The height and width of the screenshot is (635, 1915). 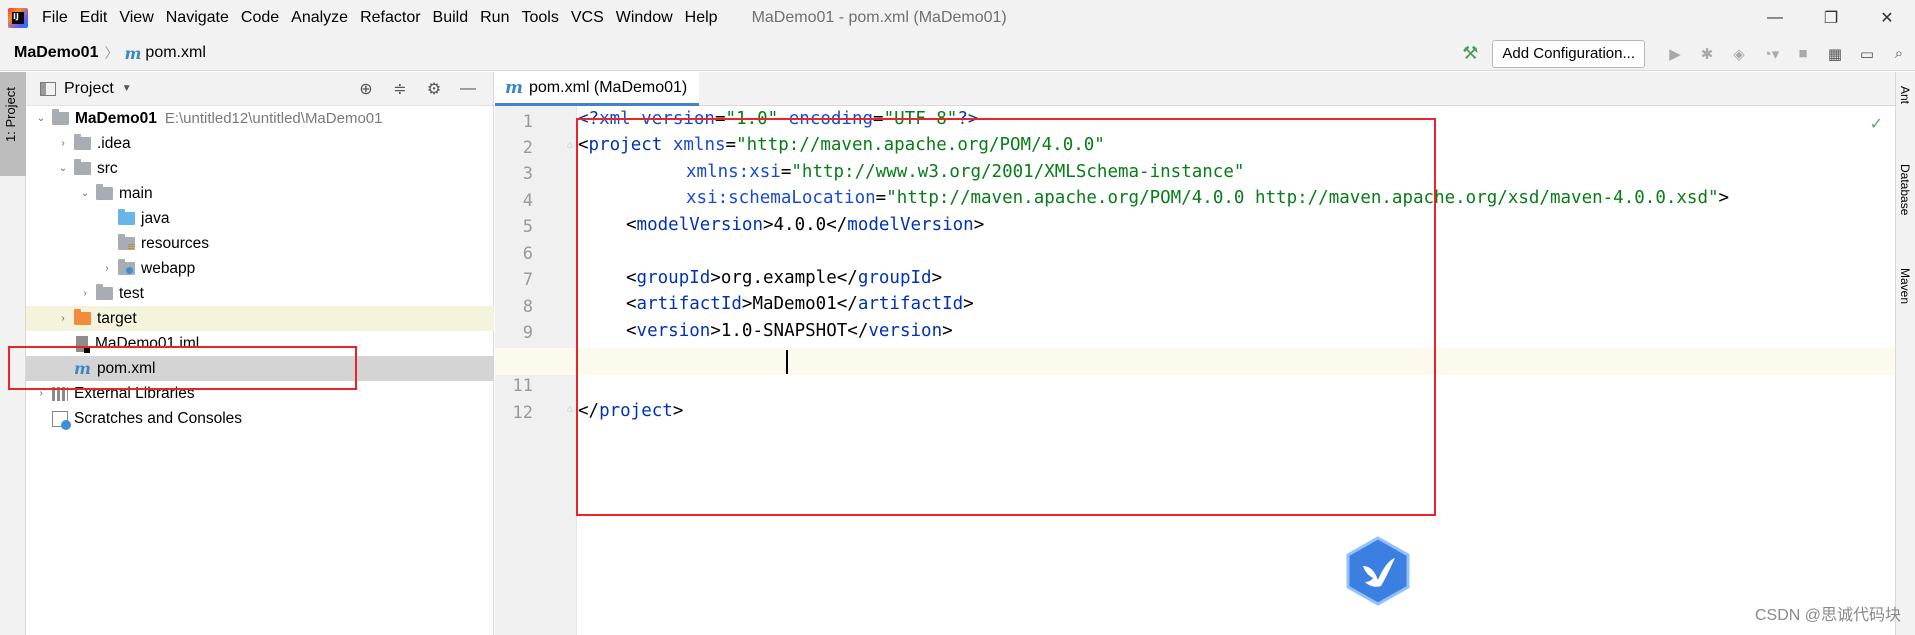 I want to click on run-icon: ▶, so click(x=1675, y=54).